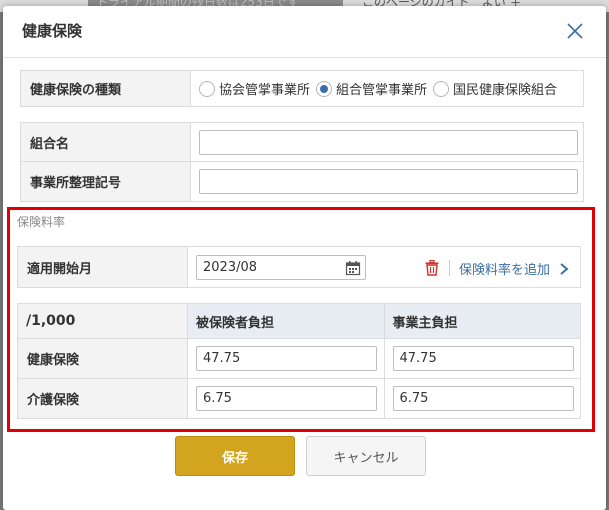 This screenshot has width=609, height=510. What do you see at coordinates (483, 398) in the screenshot?
I see `care-employer-input` at bounding box center [483, 398].